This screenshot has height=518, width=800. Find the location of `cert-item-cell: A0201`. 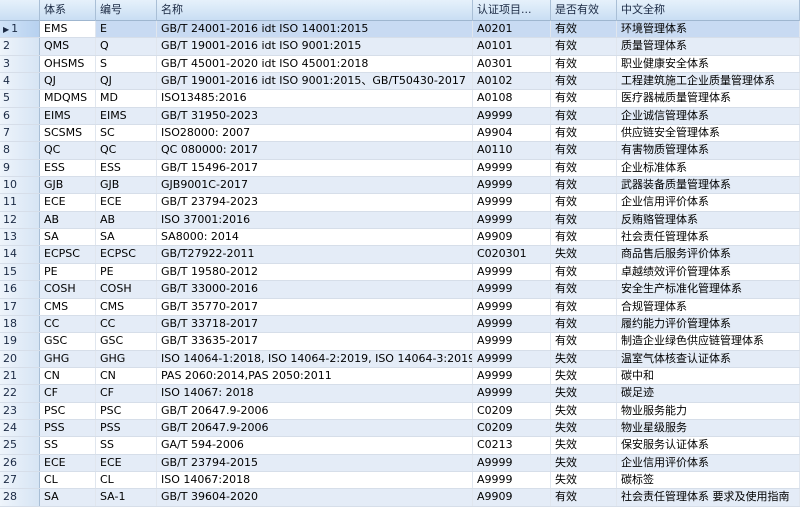

cert-item-cell: A0201 is located at coordinates (512, 29).